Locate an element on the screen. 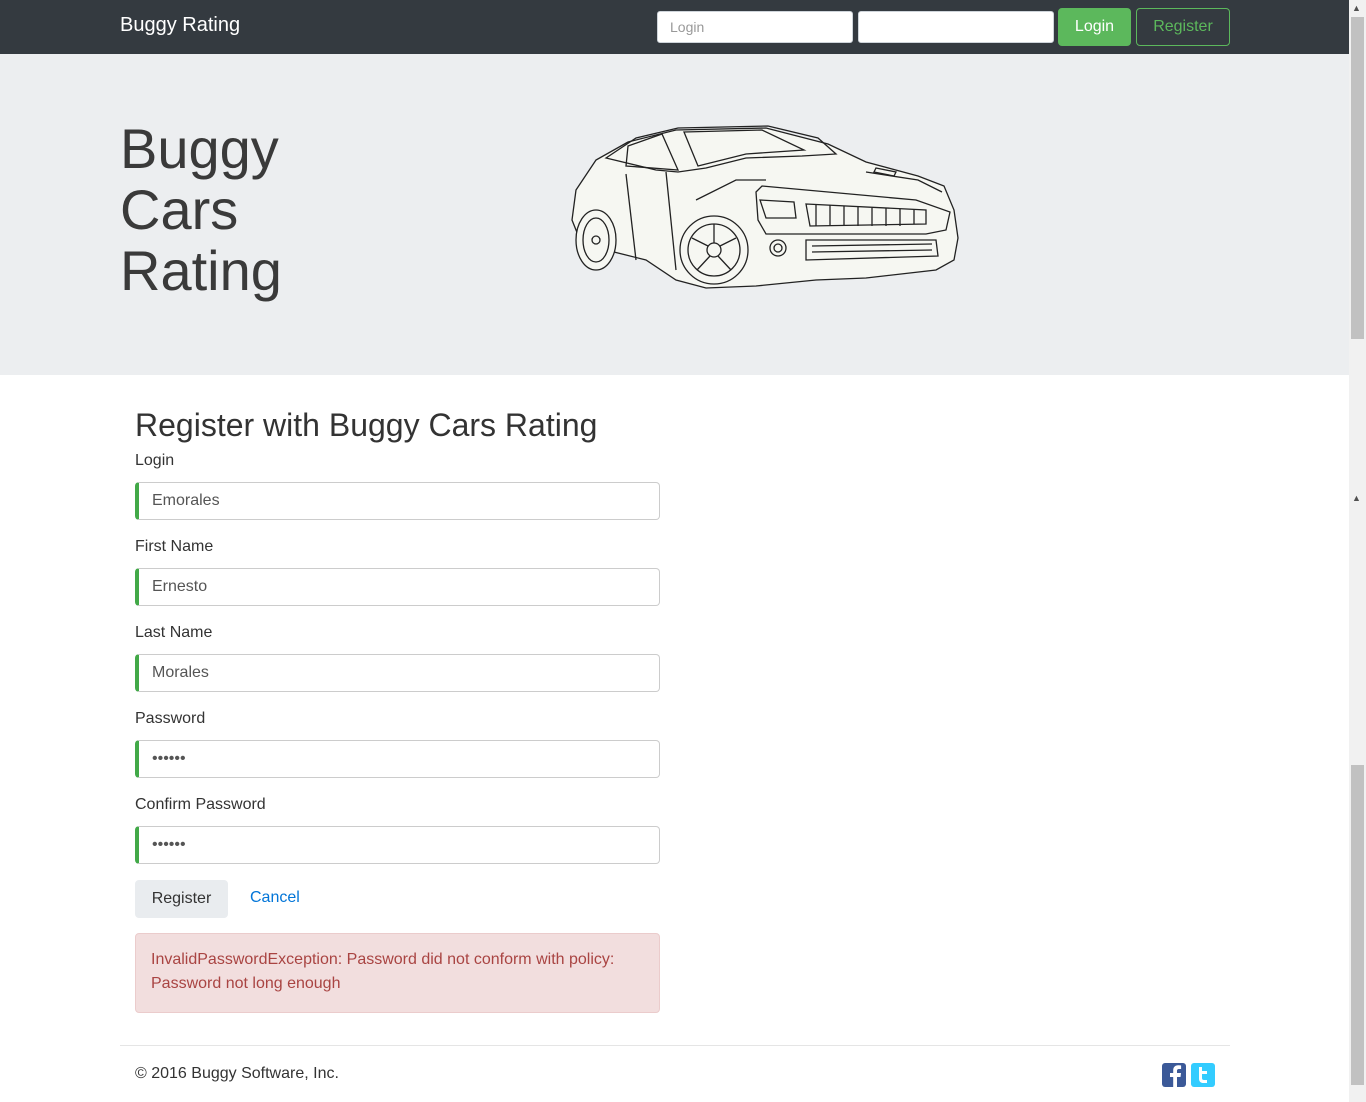  login-field is located at coordinates (397, 501).